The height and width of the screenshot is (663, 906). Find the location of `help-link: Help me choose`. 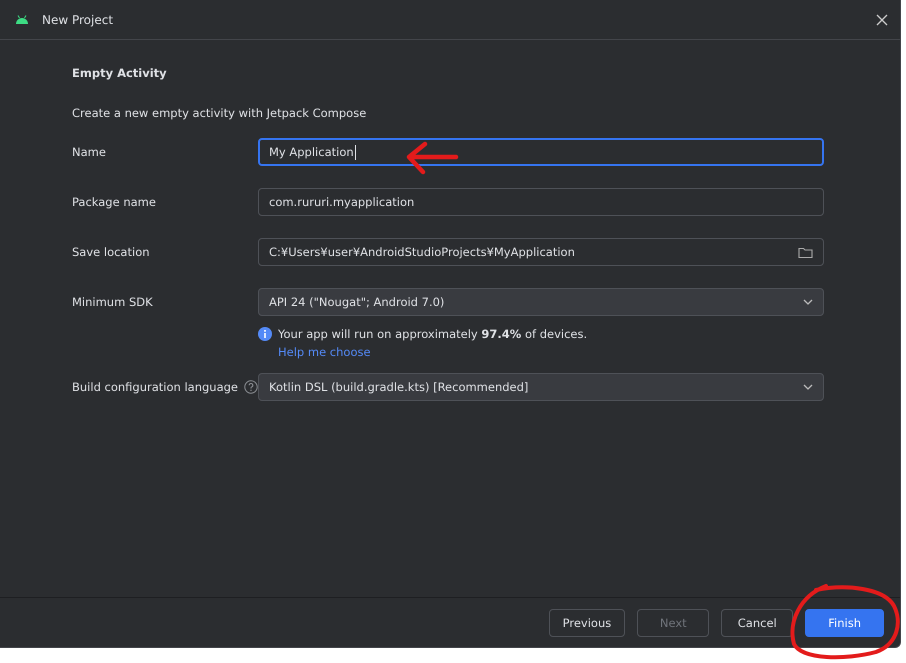

help-link: Help me choose is located at coordinates (324, 352).